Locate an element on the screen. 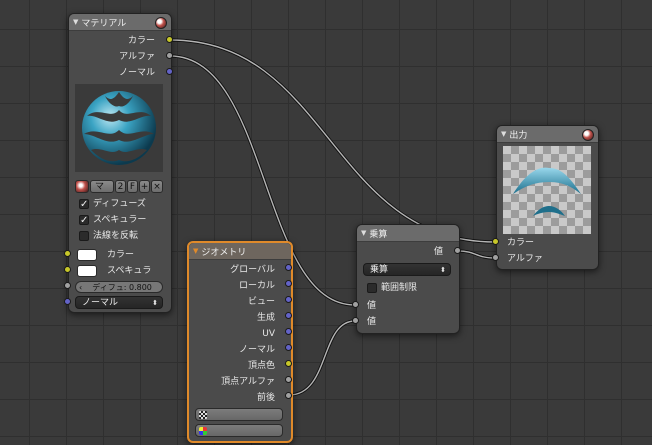 This screenshot has width=652, height=445. material-browse-icon is located at coordinates (82, 186).